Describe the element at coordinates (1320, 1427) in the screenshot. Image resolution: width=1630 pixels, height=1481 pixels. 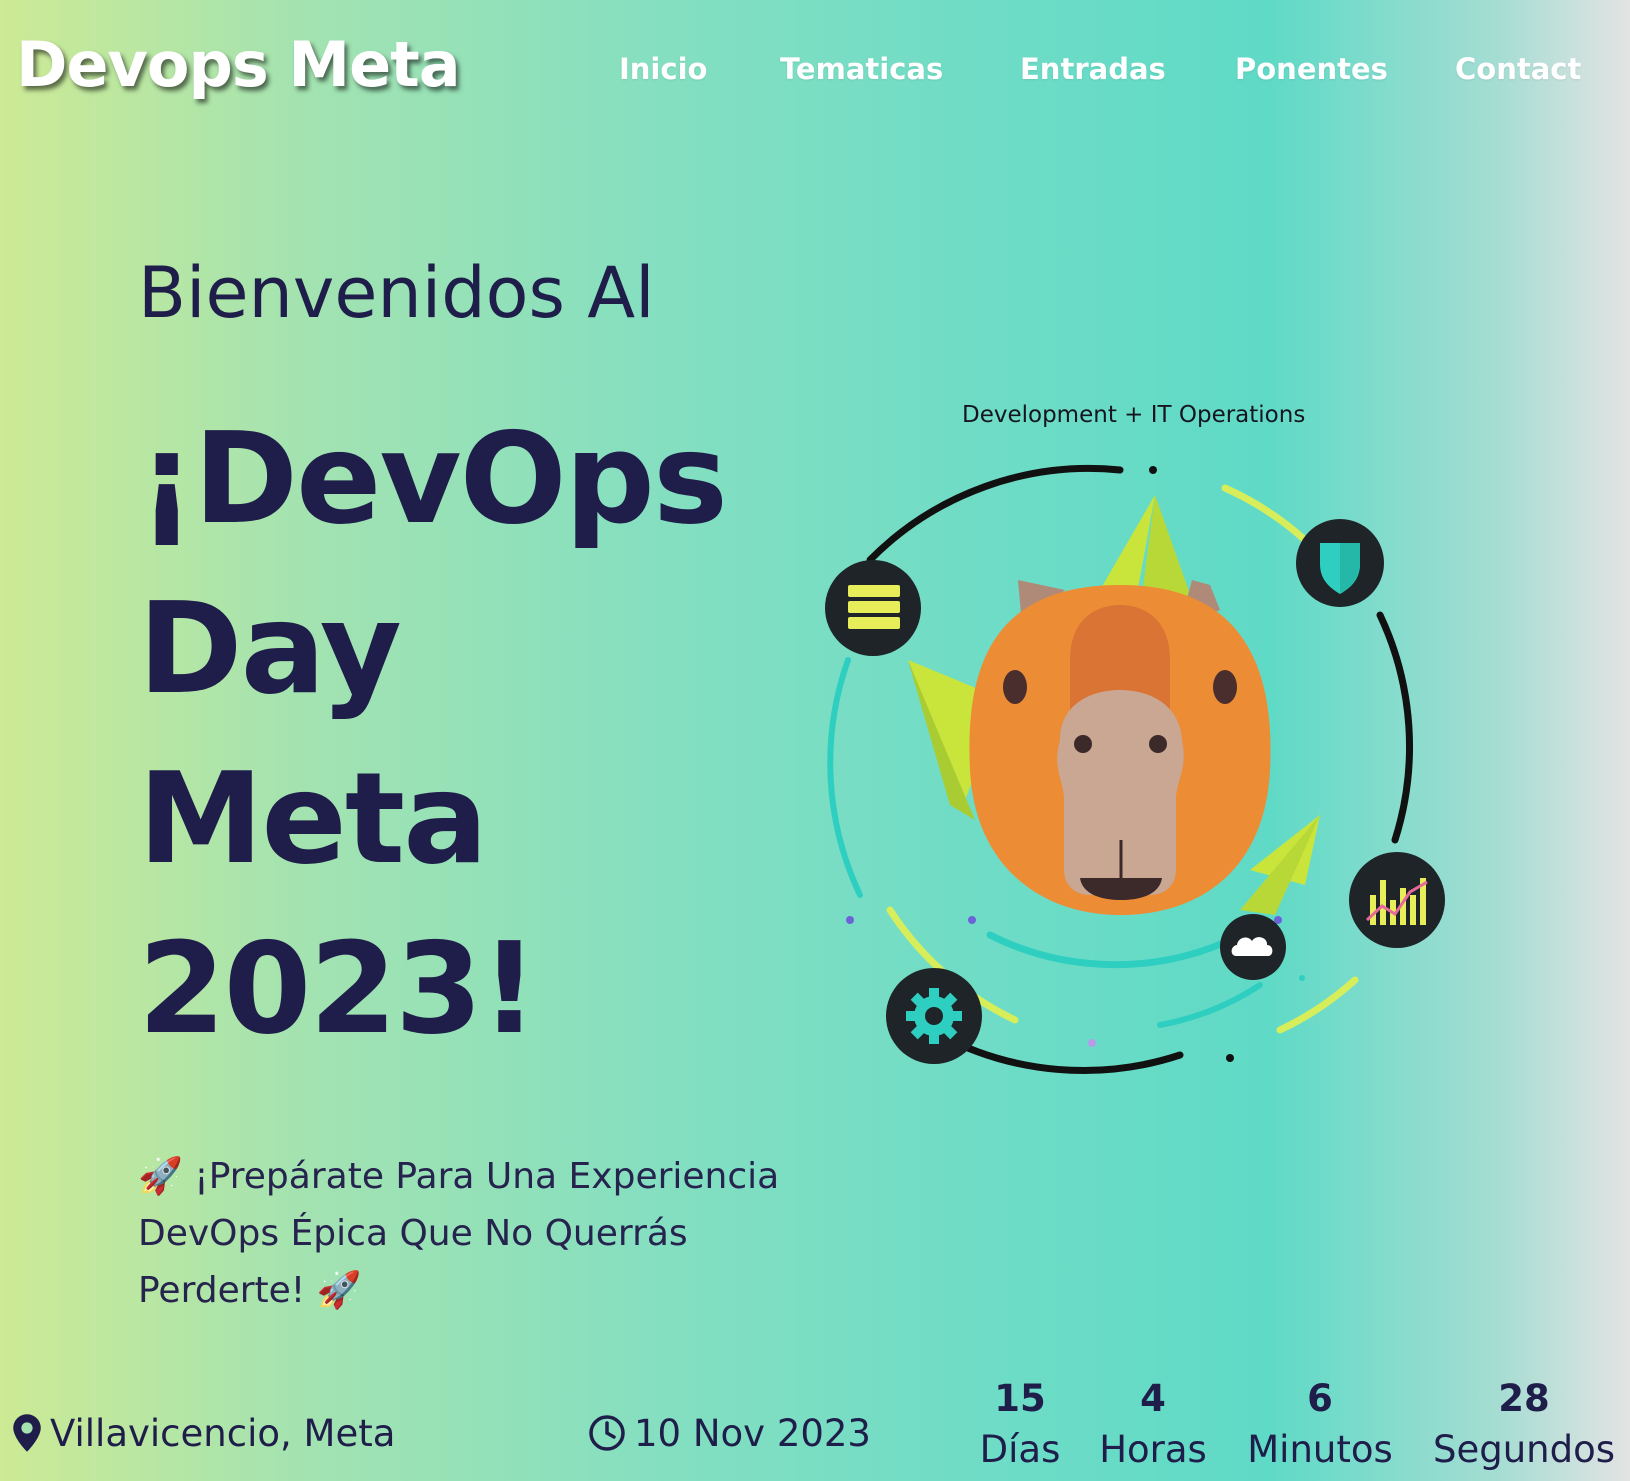
I see `countdown-minutes: 6 Minutos` at that location.